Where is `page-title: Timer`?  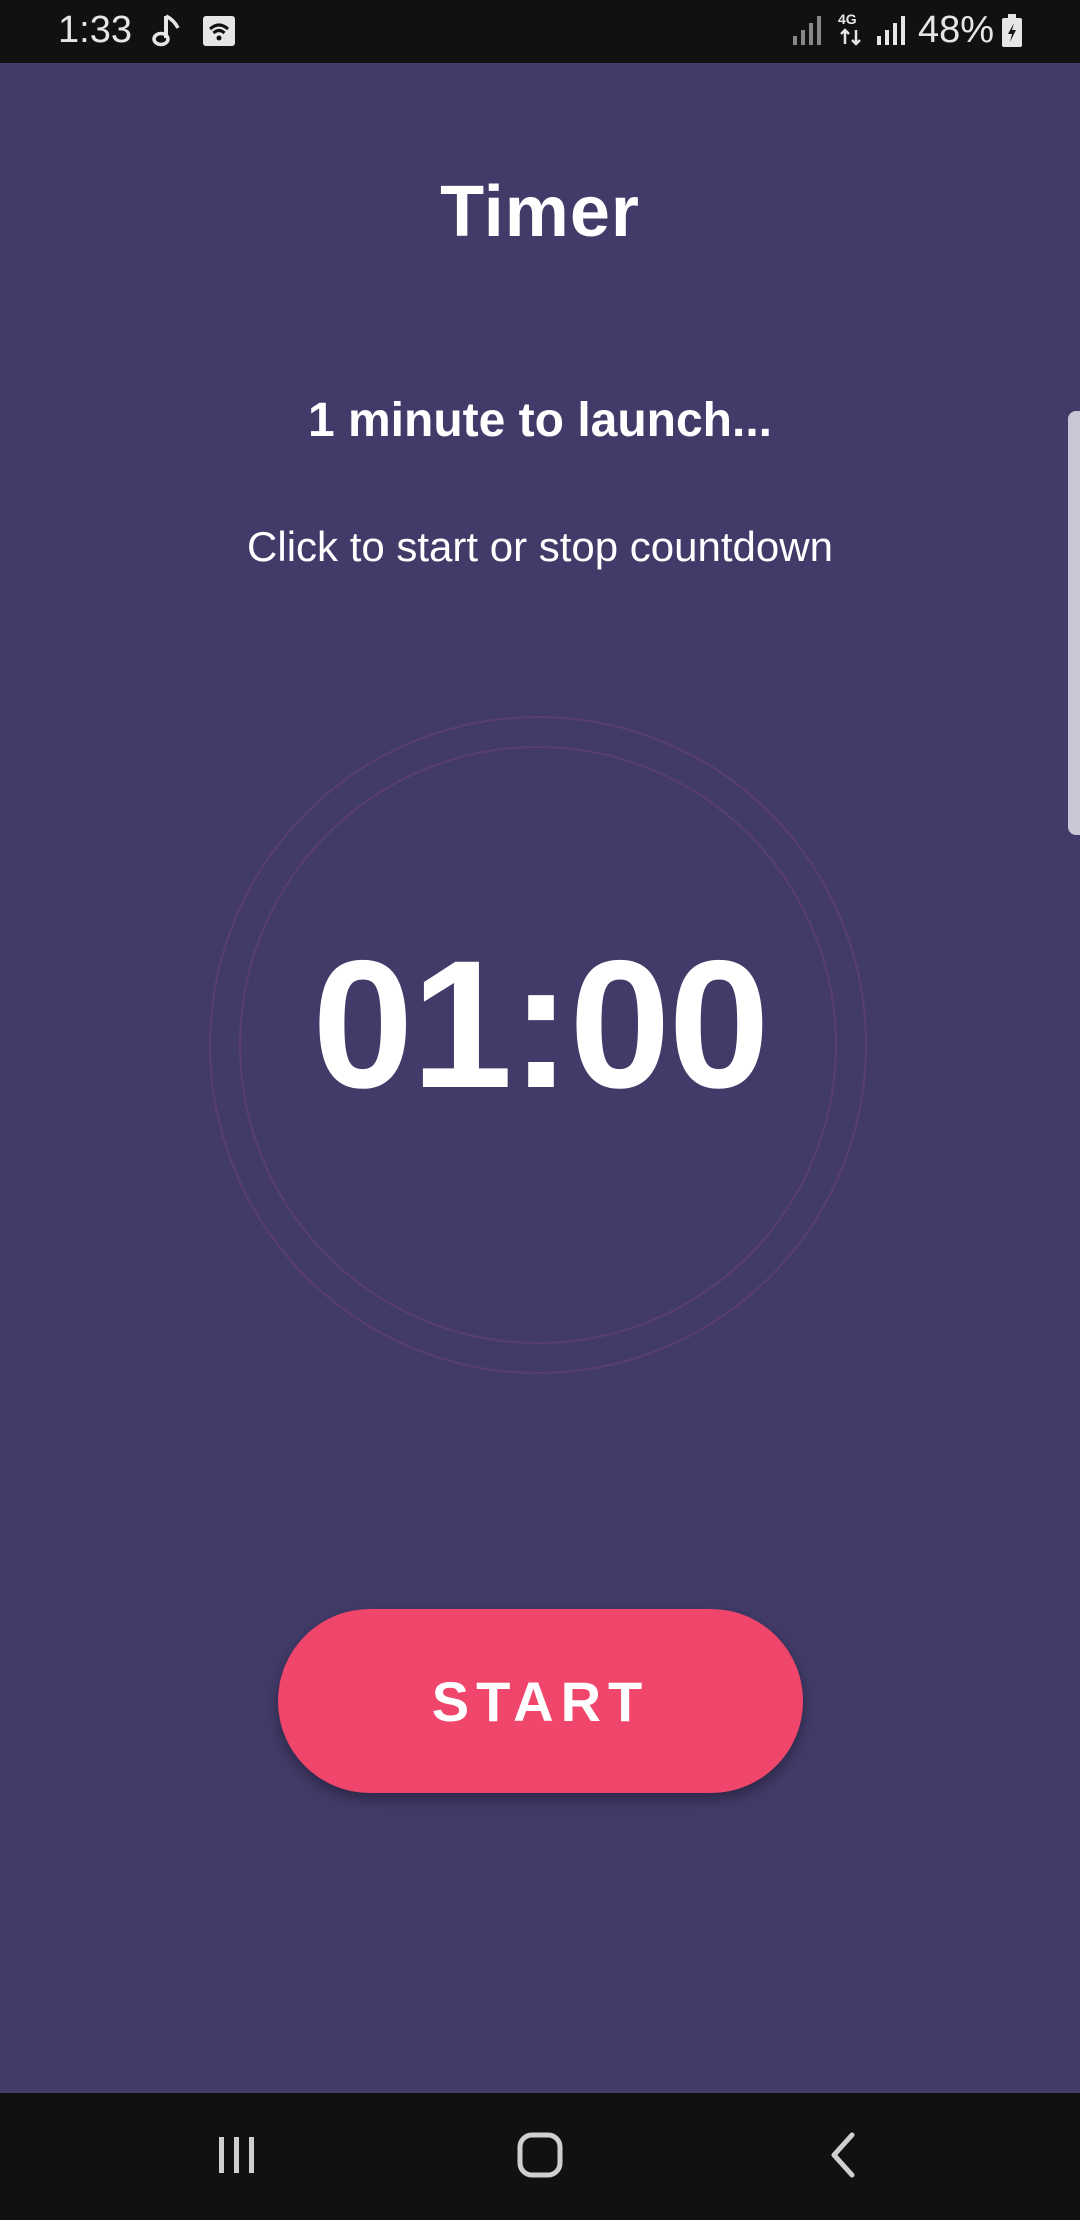
page-title: Timer is located at coordinates (540, 212).